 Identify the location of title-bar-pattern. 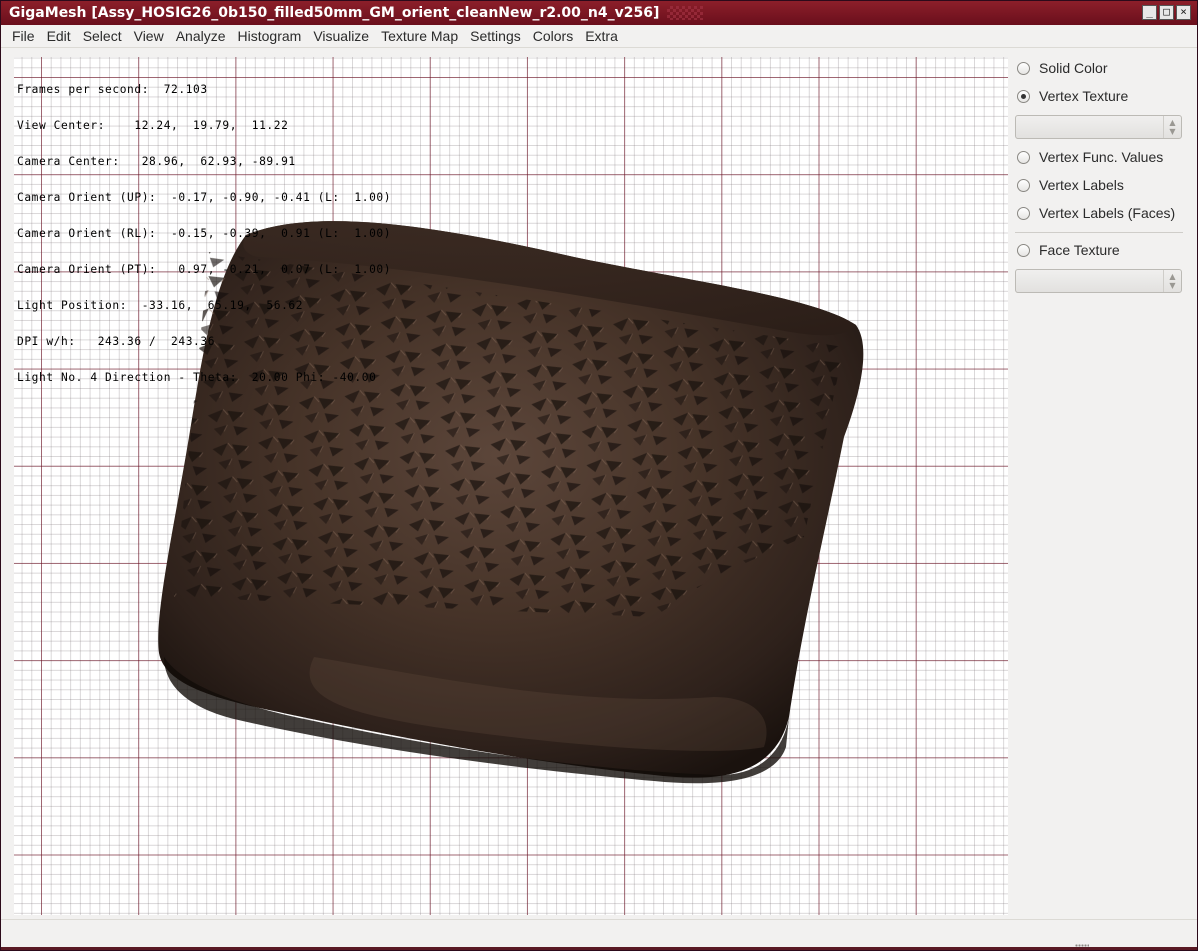
(685, 13).